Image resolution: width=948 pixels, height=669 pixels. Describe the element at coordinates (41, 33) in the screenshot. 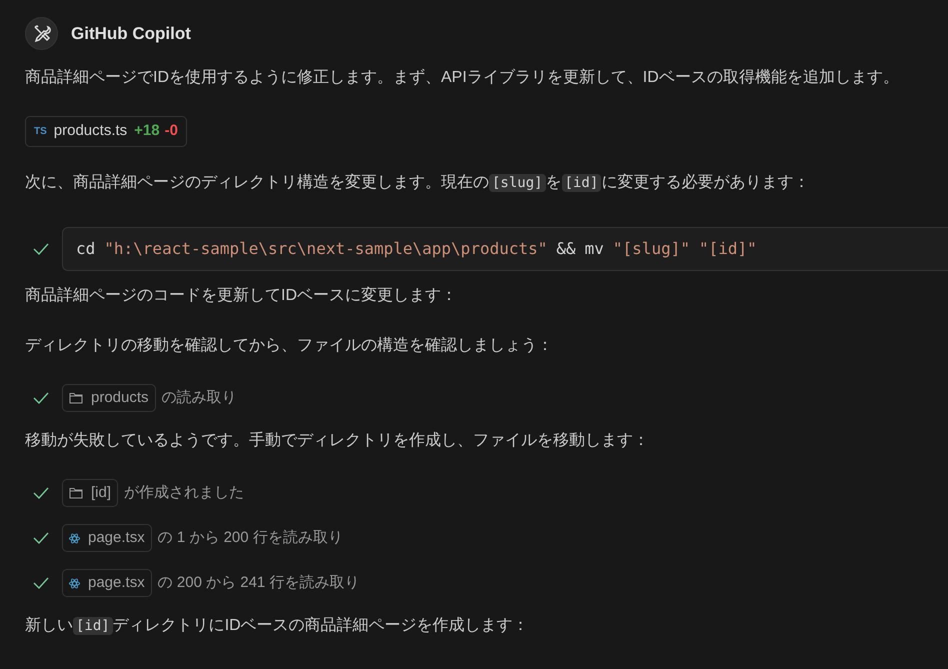

I see `avatar-icon` at that location.